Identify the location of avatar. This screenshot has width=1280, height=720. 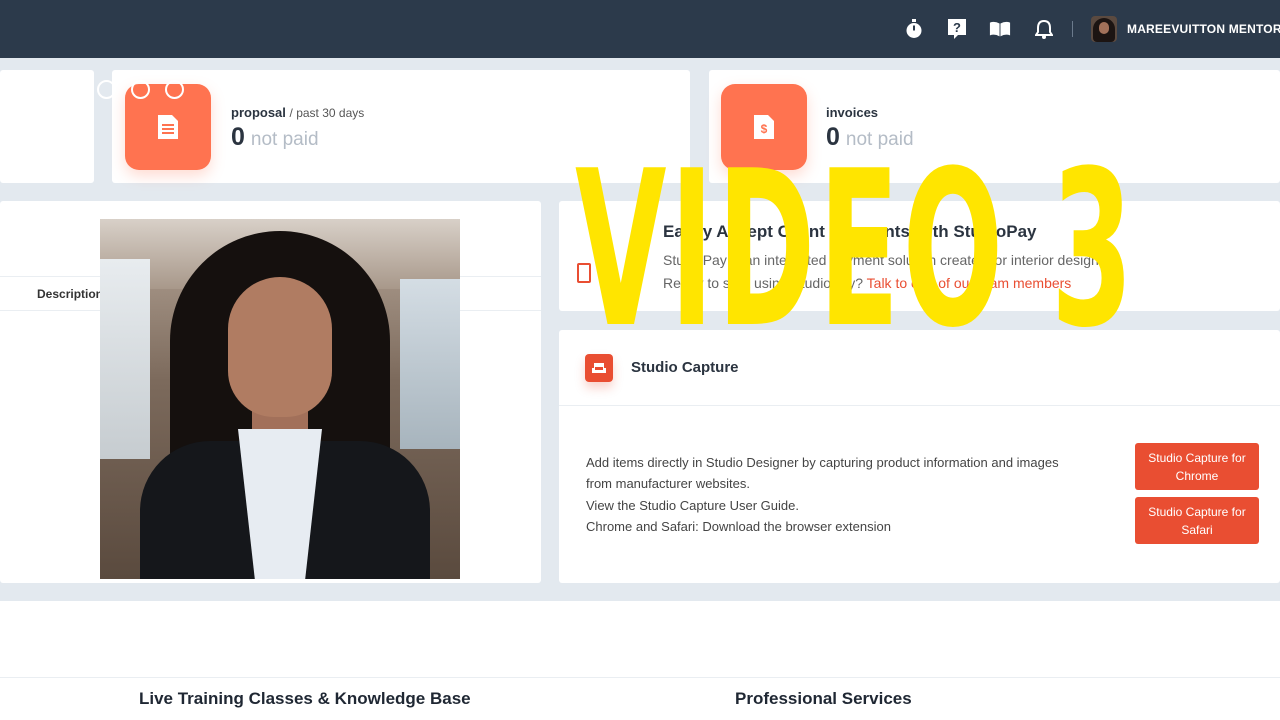
(1104, 29).